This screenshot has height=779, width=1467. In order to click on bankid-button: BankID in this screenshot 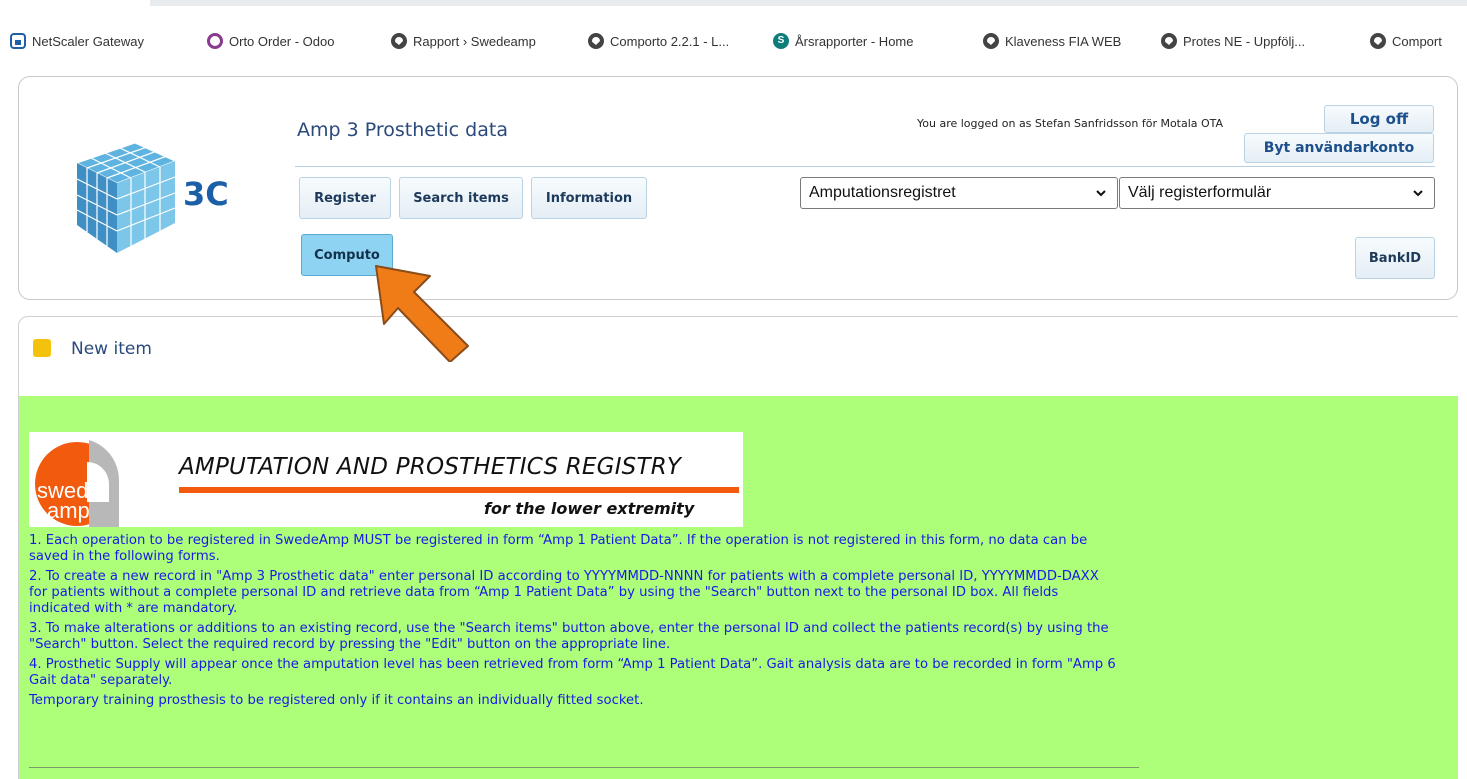, I will do `click(1395, 258)`.